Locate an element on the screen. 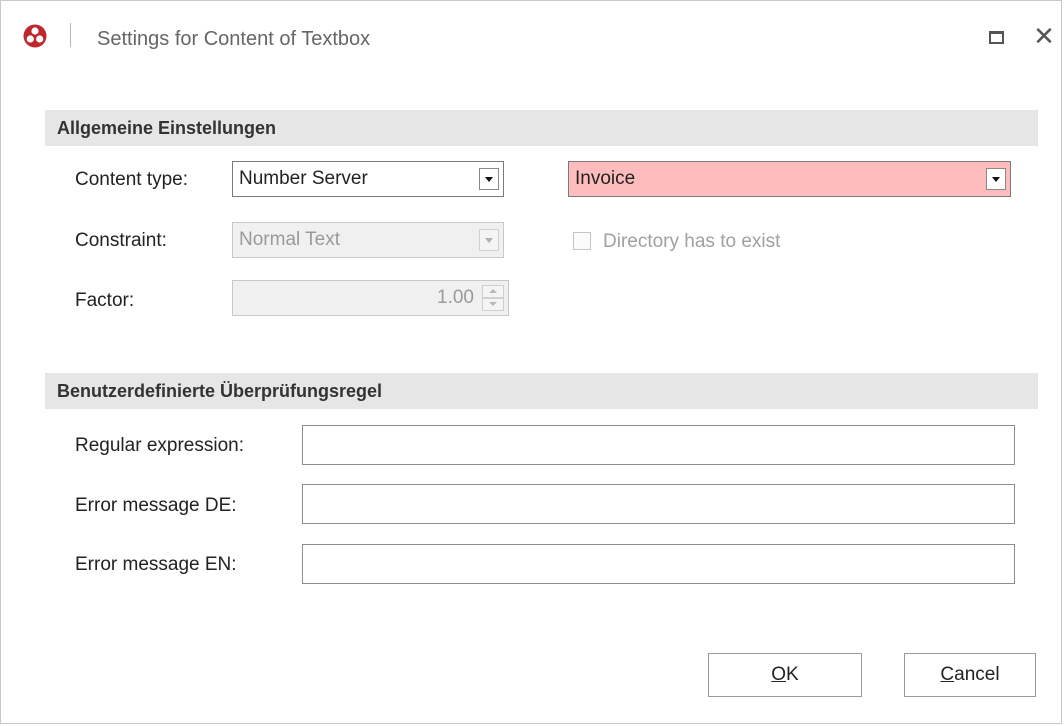 This screenshot has height=726, width=1064. content-type-value: Number Server is located at coordinates (303, 178).